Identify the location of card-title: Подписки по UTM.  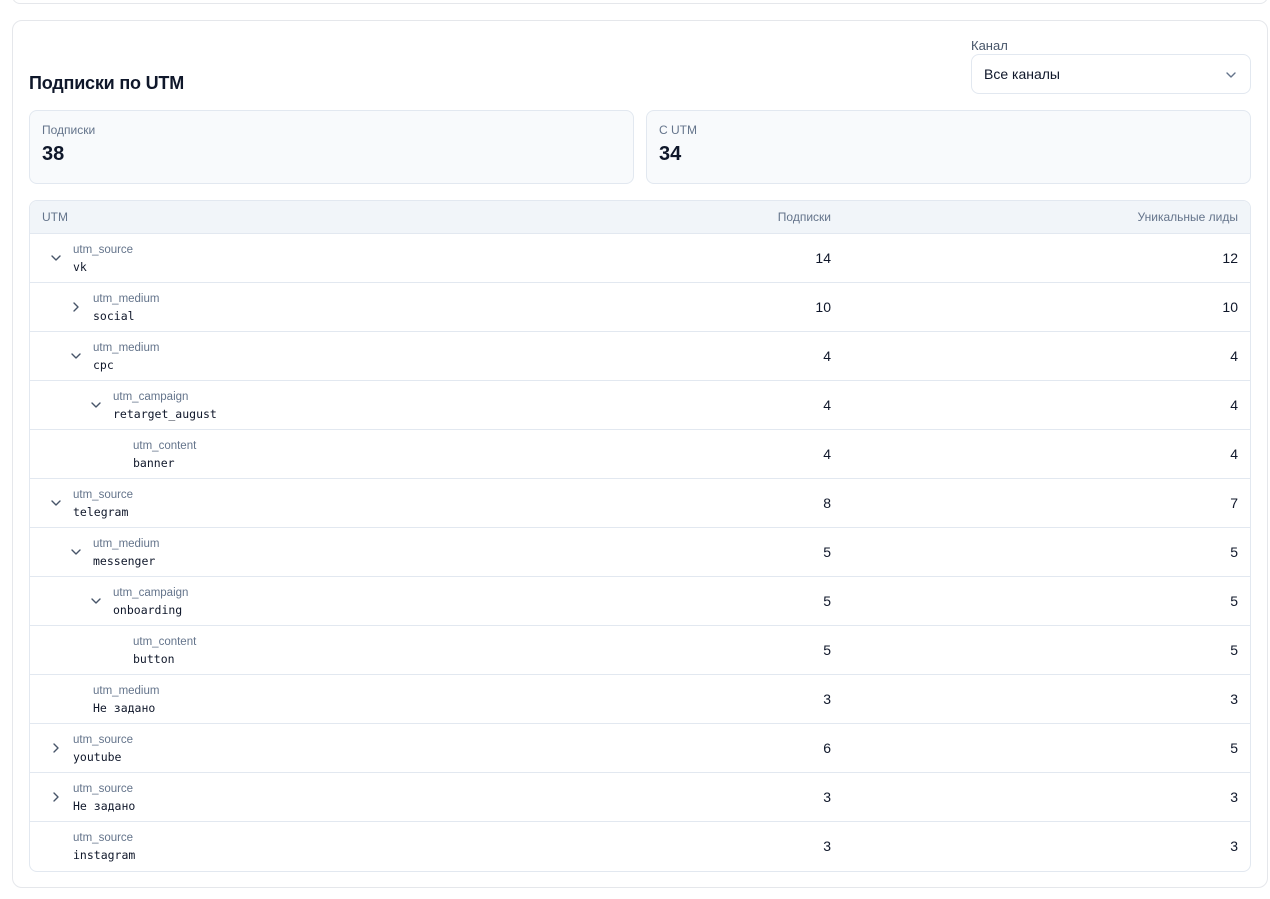
(107, 83).